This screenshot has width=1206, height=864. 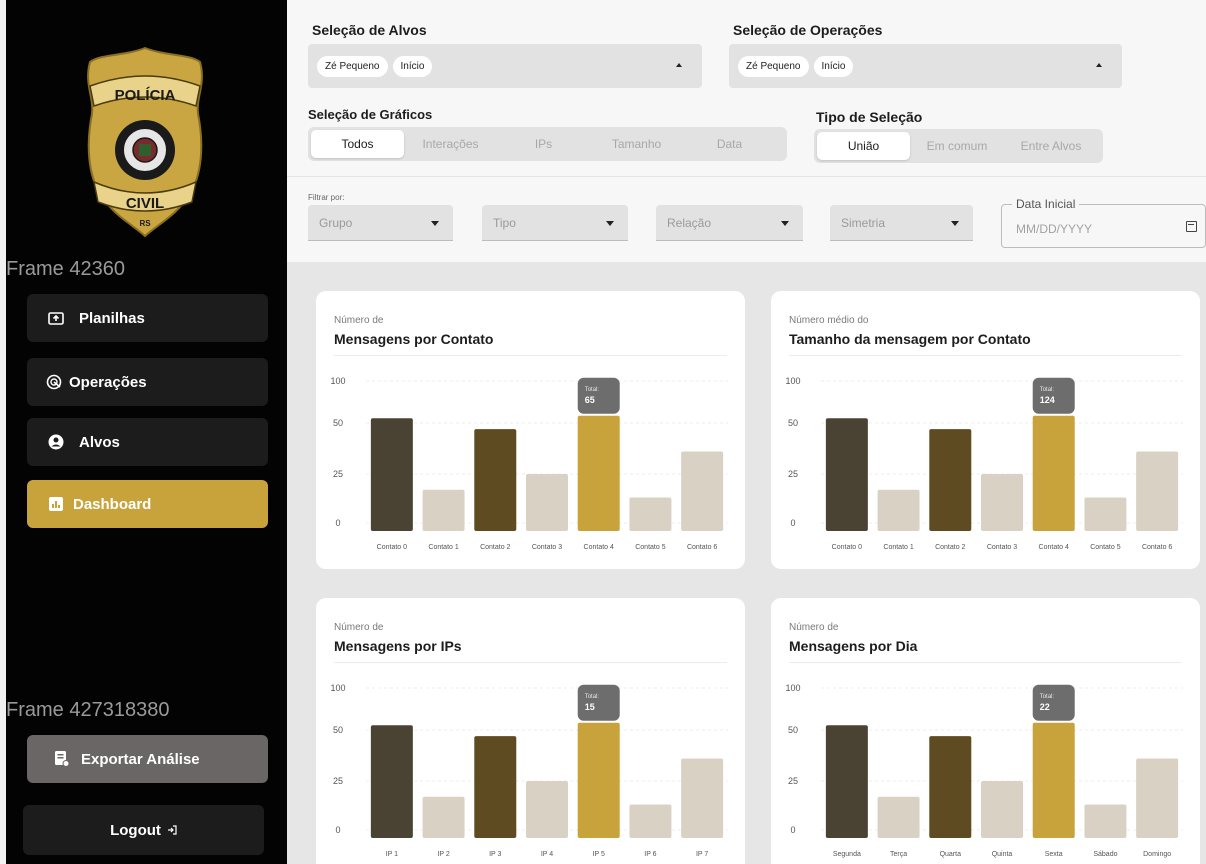 I want to click on frame-label-1: Frame 42360, so click(x=65, y=269).